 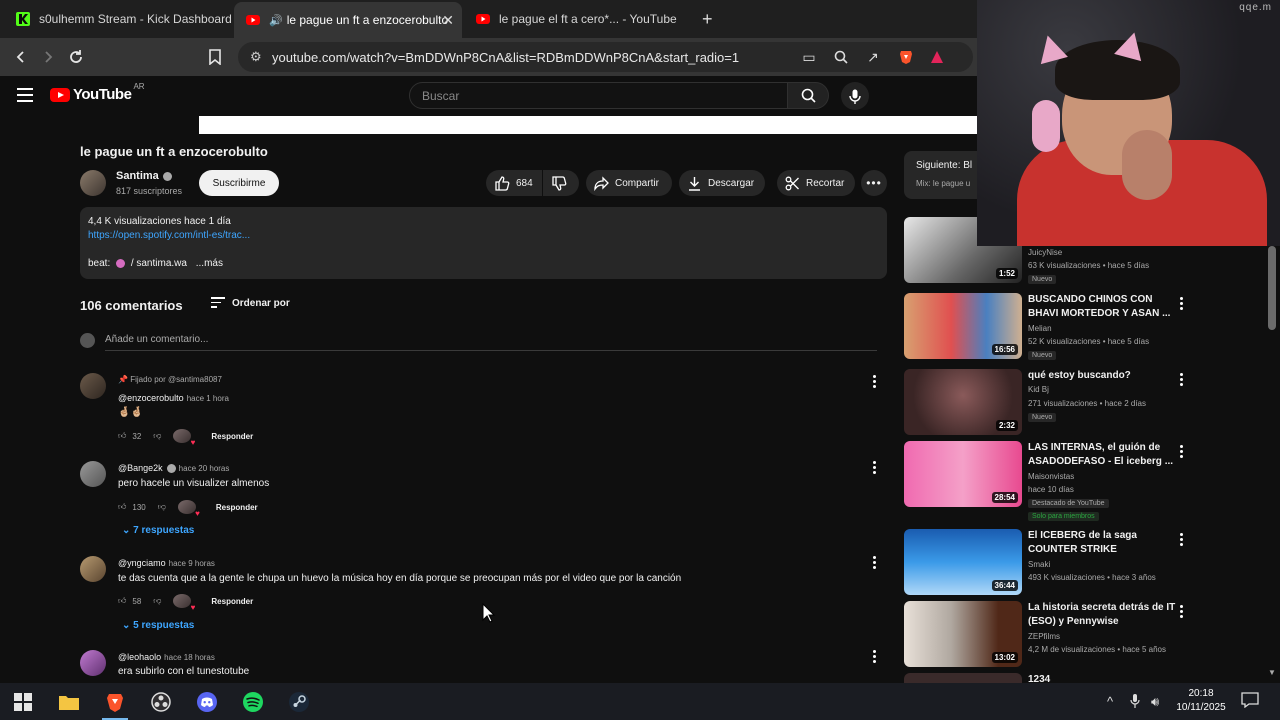 What do you see at coordinates (1201, 701) in the screenshot?
I see `system-clock: 20:18 10/11/2025` at bounding box center [1201, 701].